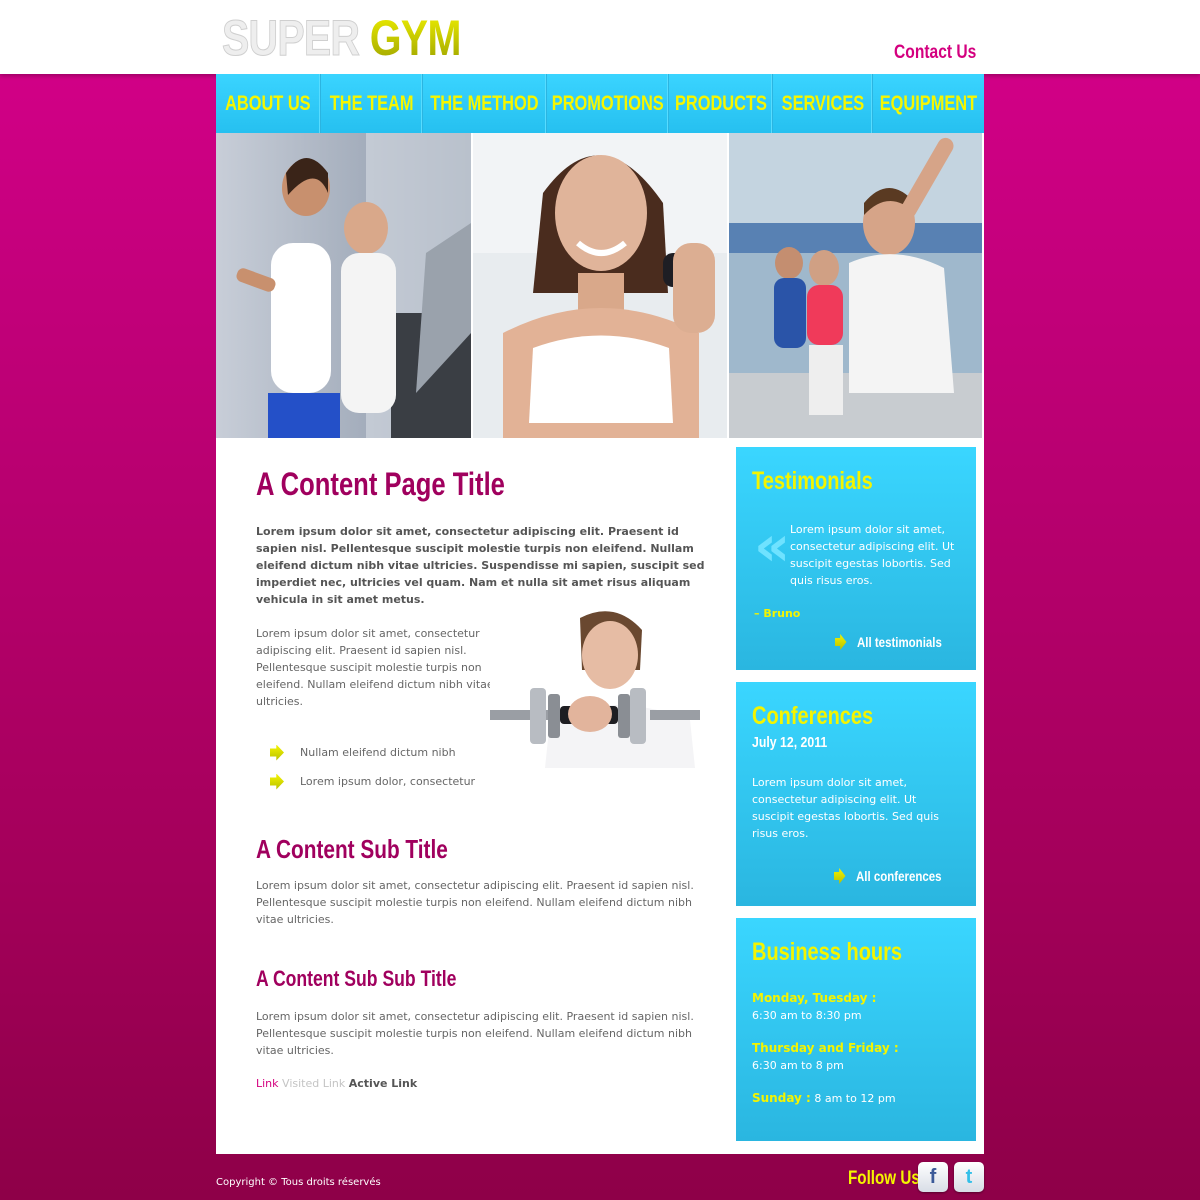 The width and height of the screenshot is (1200, 1200). I want to click on nav-item-the-team: THE TEAM, so click(372, 103).